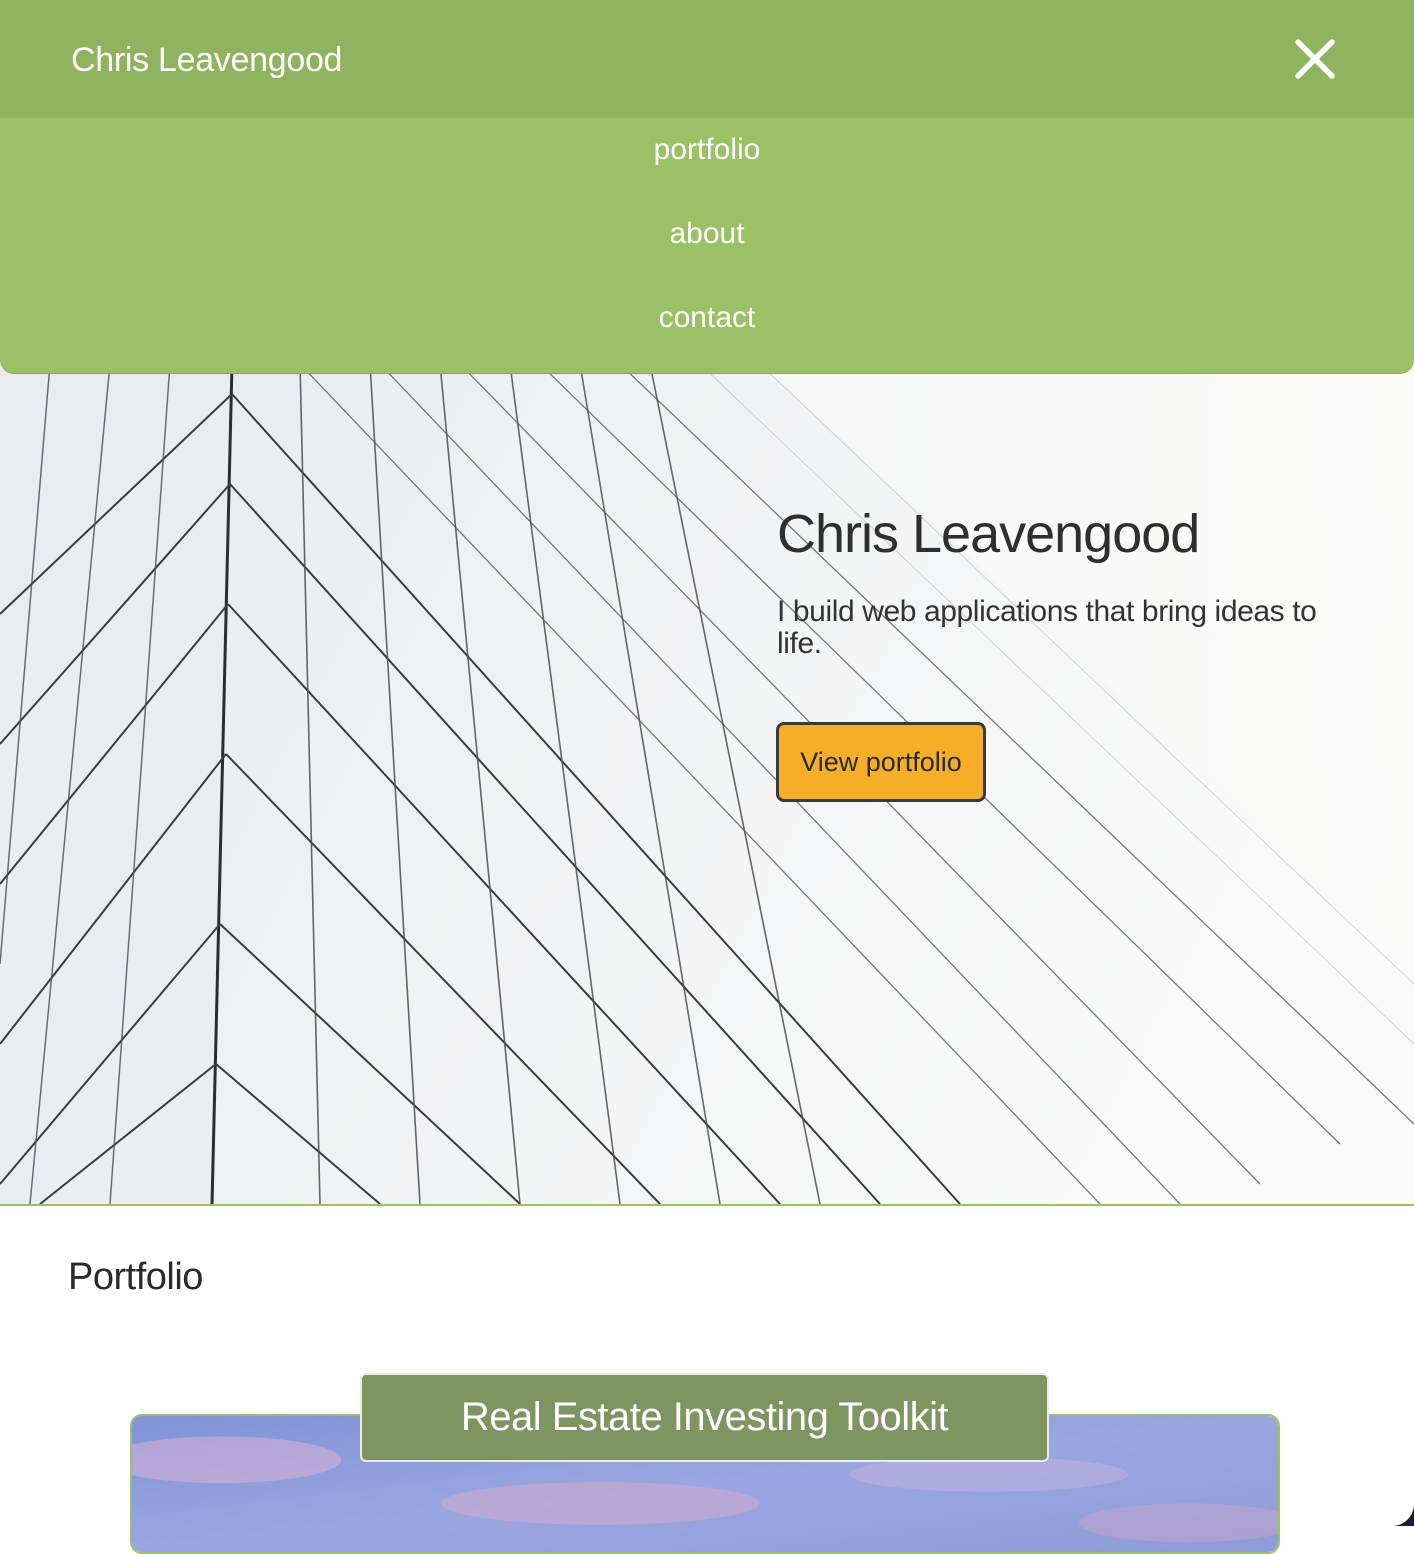 This screenshot has width=1414, height=1554. What do you see at coordinates (135, 1277) in the screenshot?
I see `portfolio-heading: Portfolio` at bounding box center [135, 1277].